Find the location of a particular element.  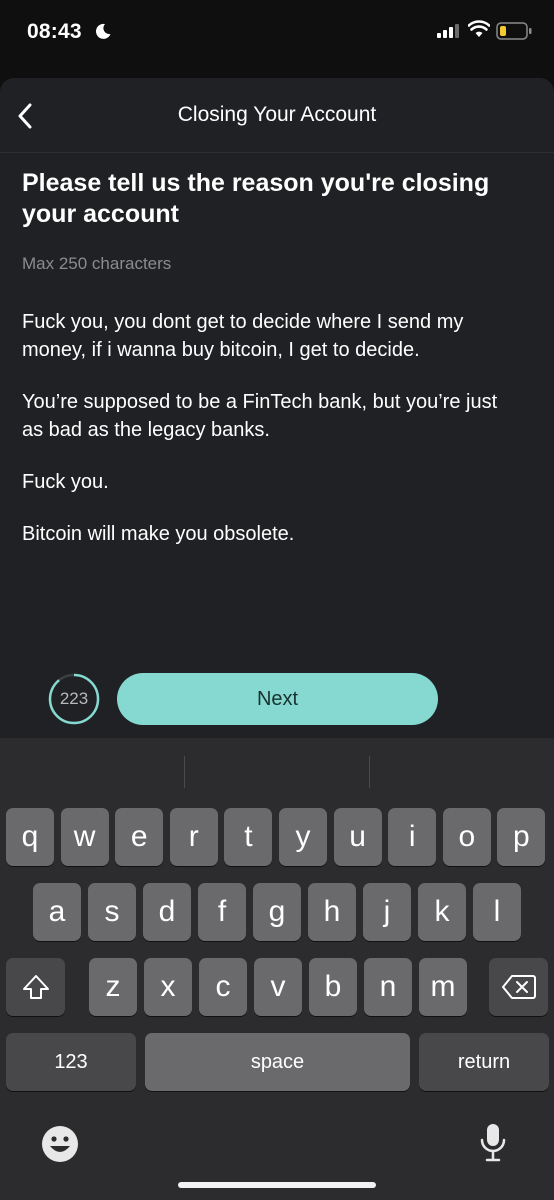

shift-key is located at coordinates (35, 987).